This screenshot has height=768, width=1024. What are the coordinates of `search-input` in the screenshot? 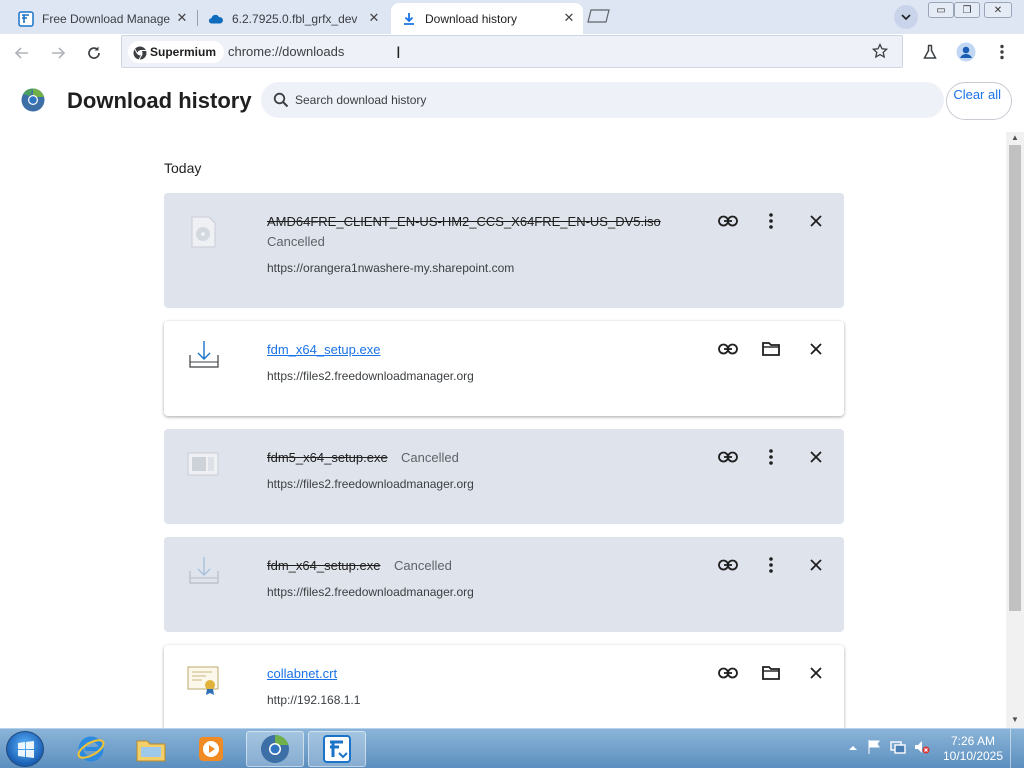 It's located at (595, 100).